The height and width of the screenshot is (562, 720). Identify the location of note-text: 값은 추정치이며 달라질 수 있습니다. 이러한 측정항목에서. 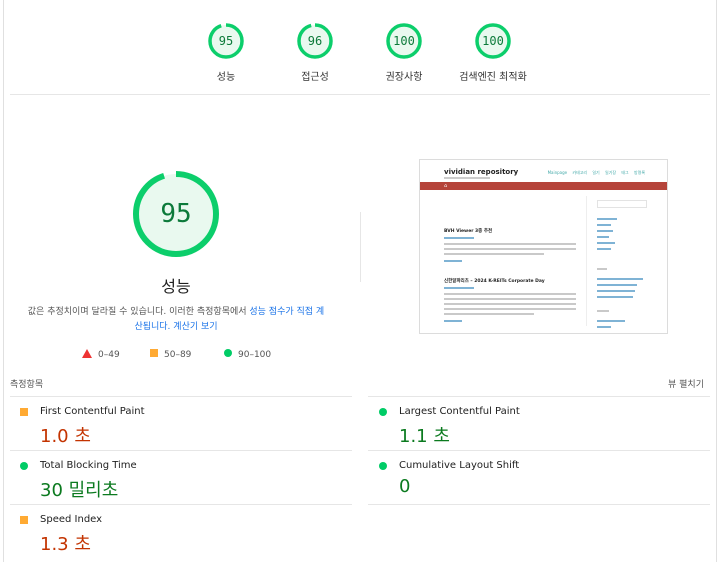
(138, 312).